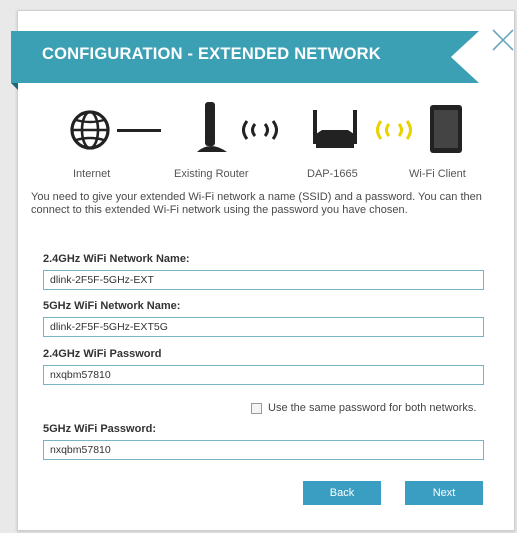 Image resolution: width=517 pixels, height=533 pixels. What do you see at coordinates (372, 408) in the screenshot?
I see `same-password-label: Use the same password for both networks.` at bounding box center [372, 408].